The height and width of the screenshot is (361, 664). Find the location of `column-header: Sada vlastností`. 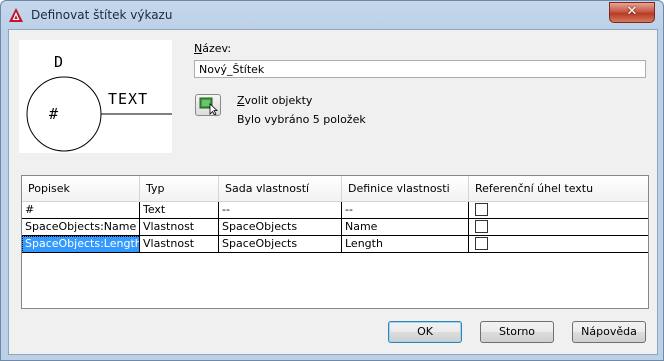

column-header: Sada vlastností is located at coordinates (280, 188).